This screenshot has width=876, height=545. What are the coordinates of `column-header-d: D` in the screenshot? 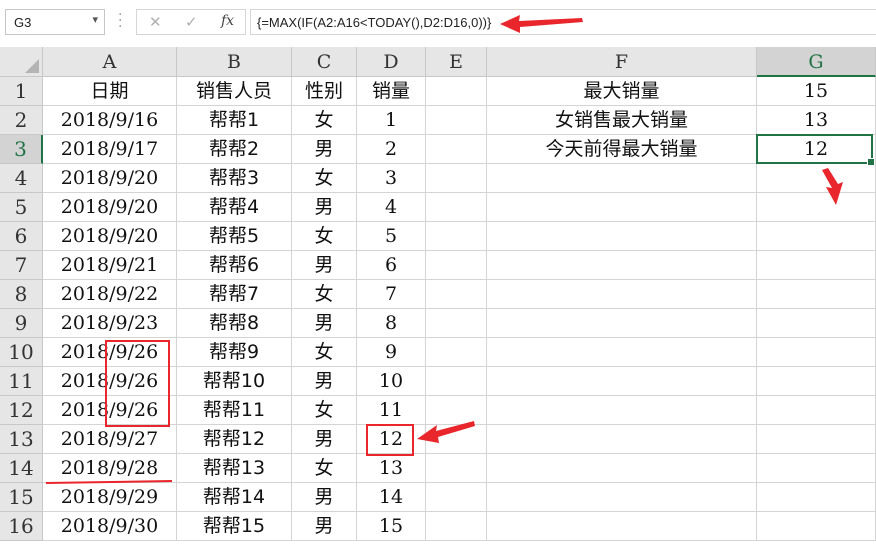 It's located at (391, 62).